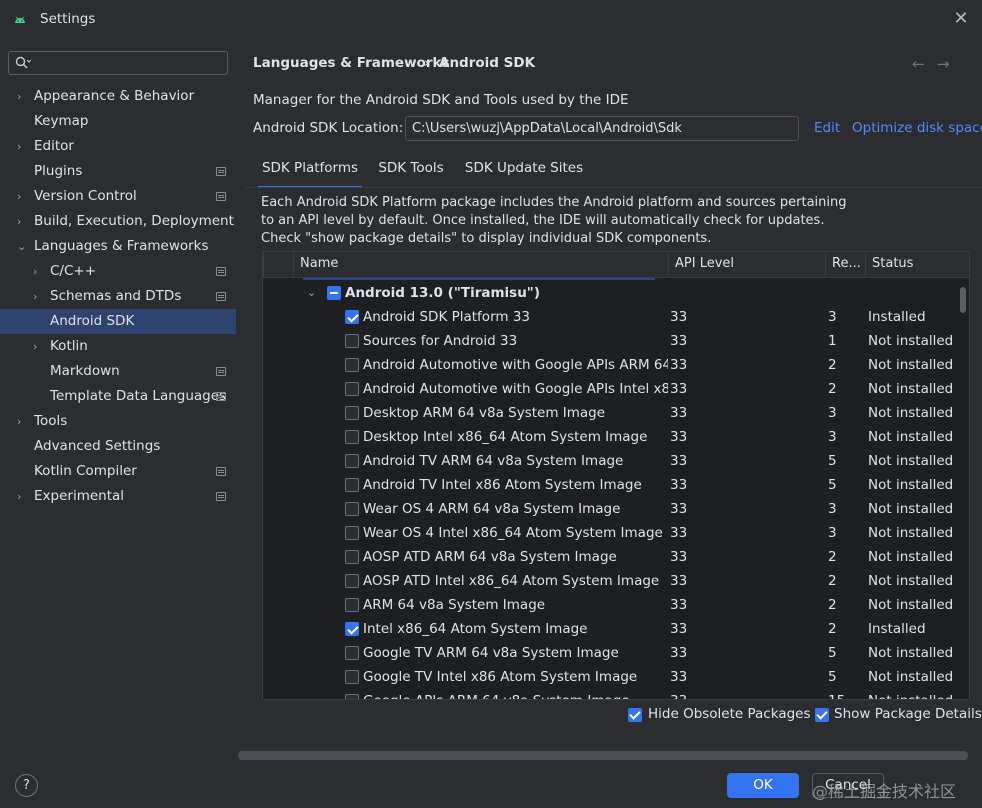  Describe the element at coordinates (118, 471) in the screenshot. I see `sidebar-item: Kotlin Compiler` at that location.